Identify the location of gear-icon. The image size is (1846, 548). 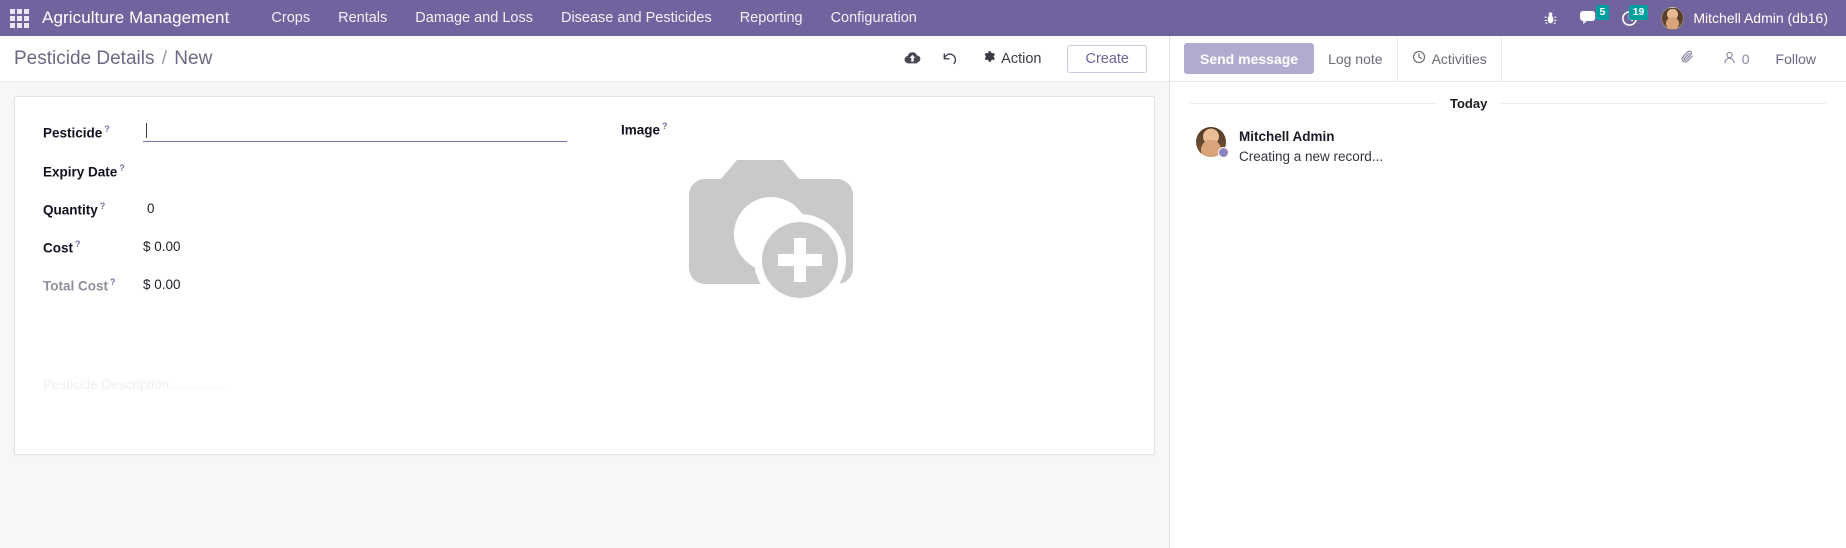
(989, 58).